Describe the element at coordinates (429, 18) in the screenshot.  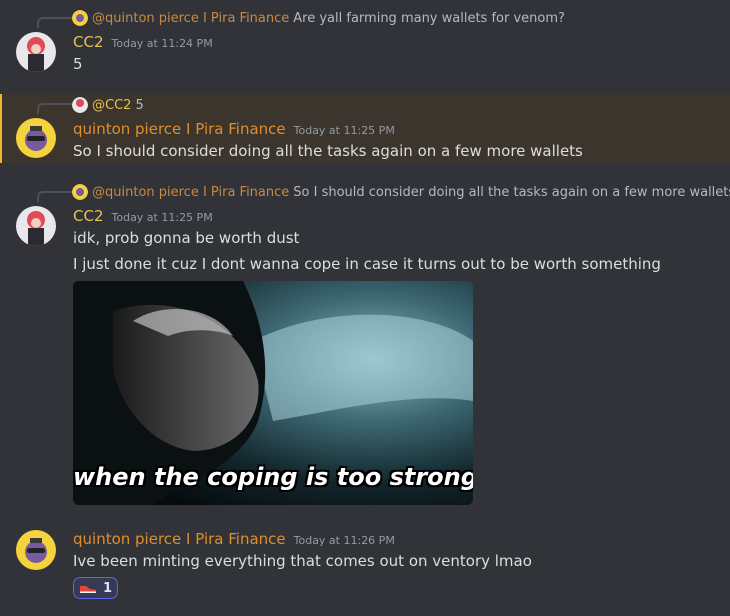
I see `reply-text: Are yall farming many wallets for venom?` at that location.